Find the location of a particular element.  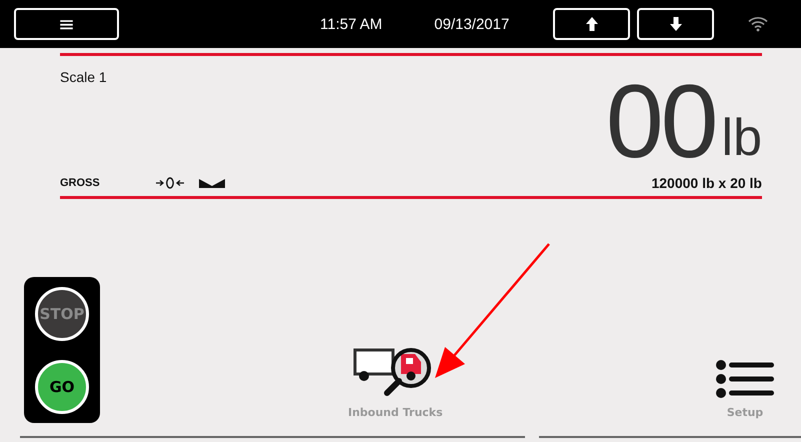

weight-unit: lb is located at coordinates (742, 138).